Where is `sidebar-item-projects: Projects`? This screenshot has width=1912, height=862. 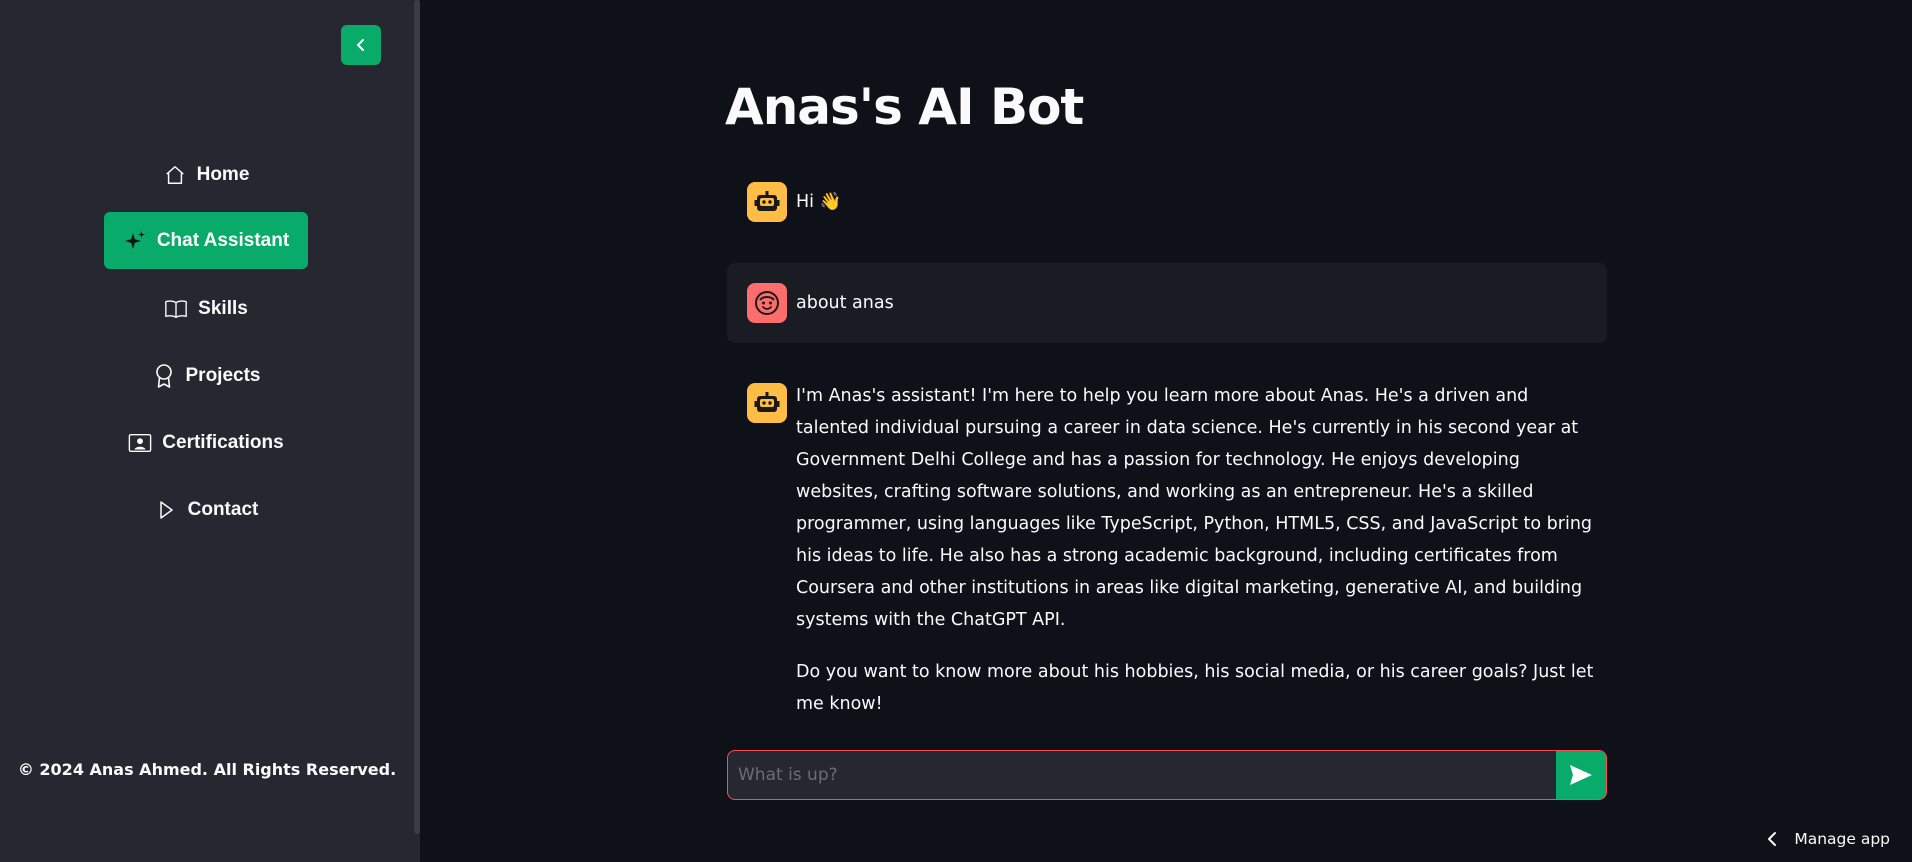 sidebar-item-projects: Projects is located at coordinates (206, 375).